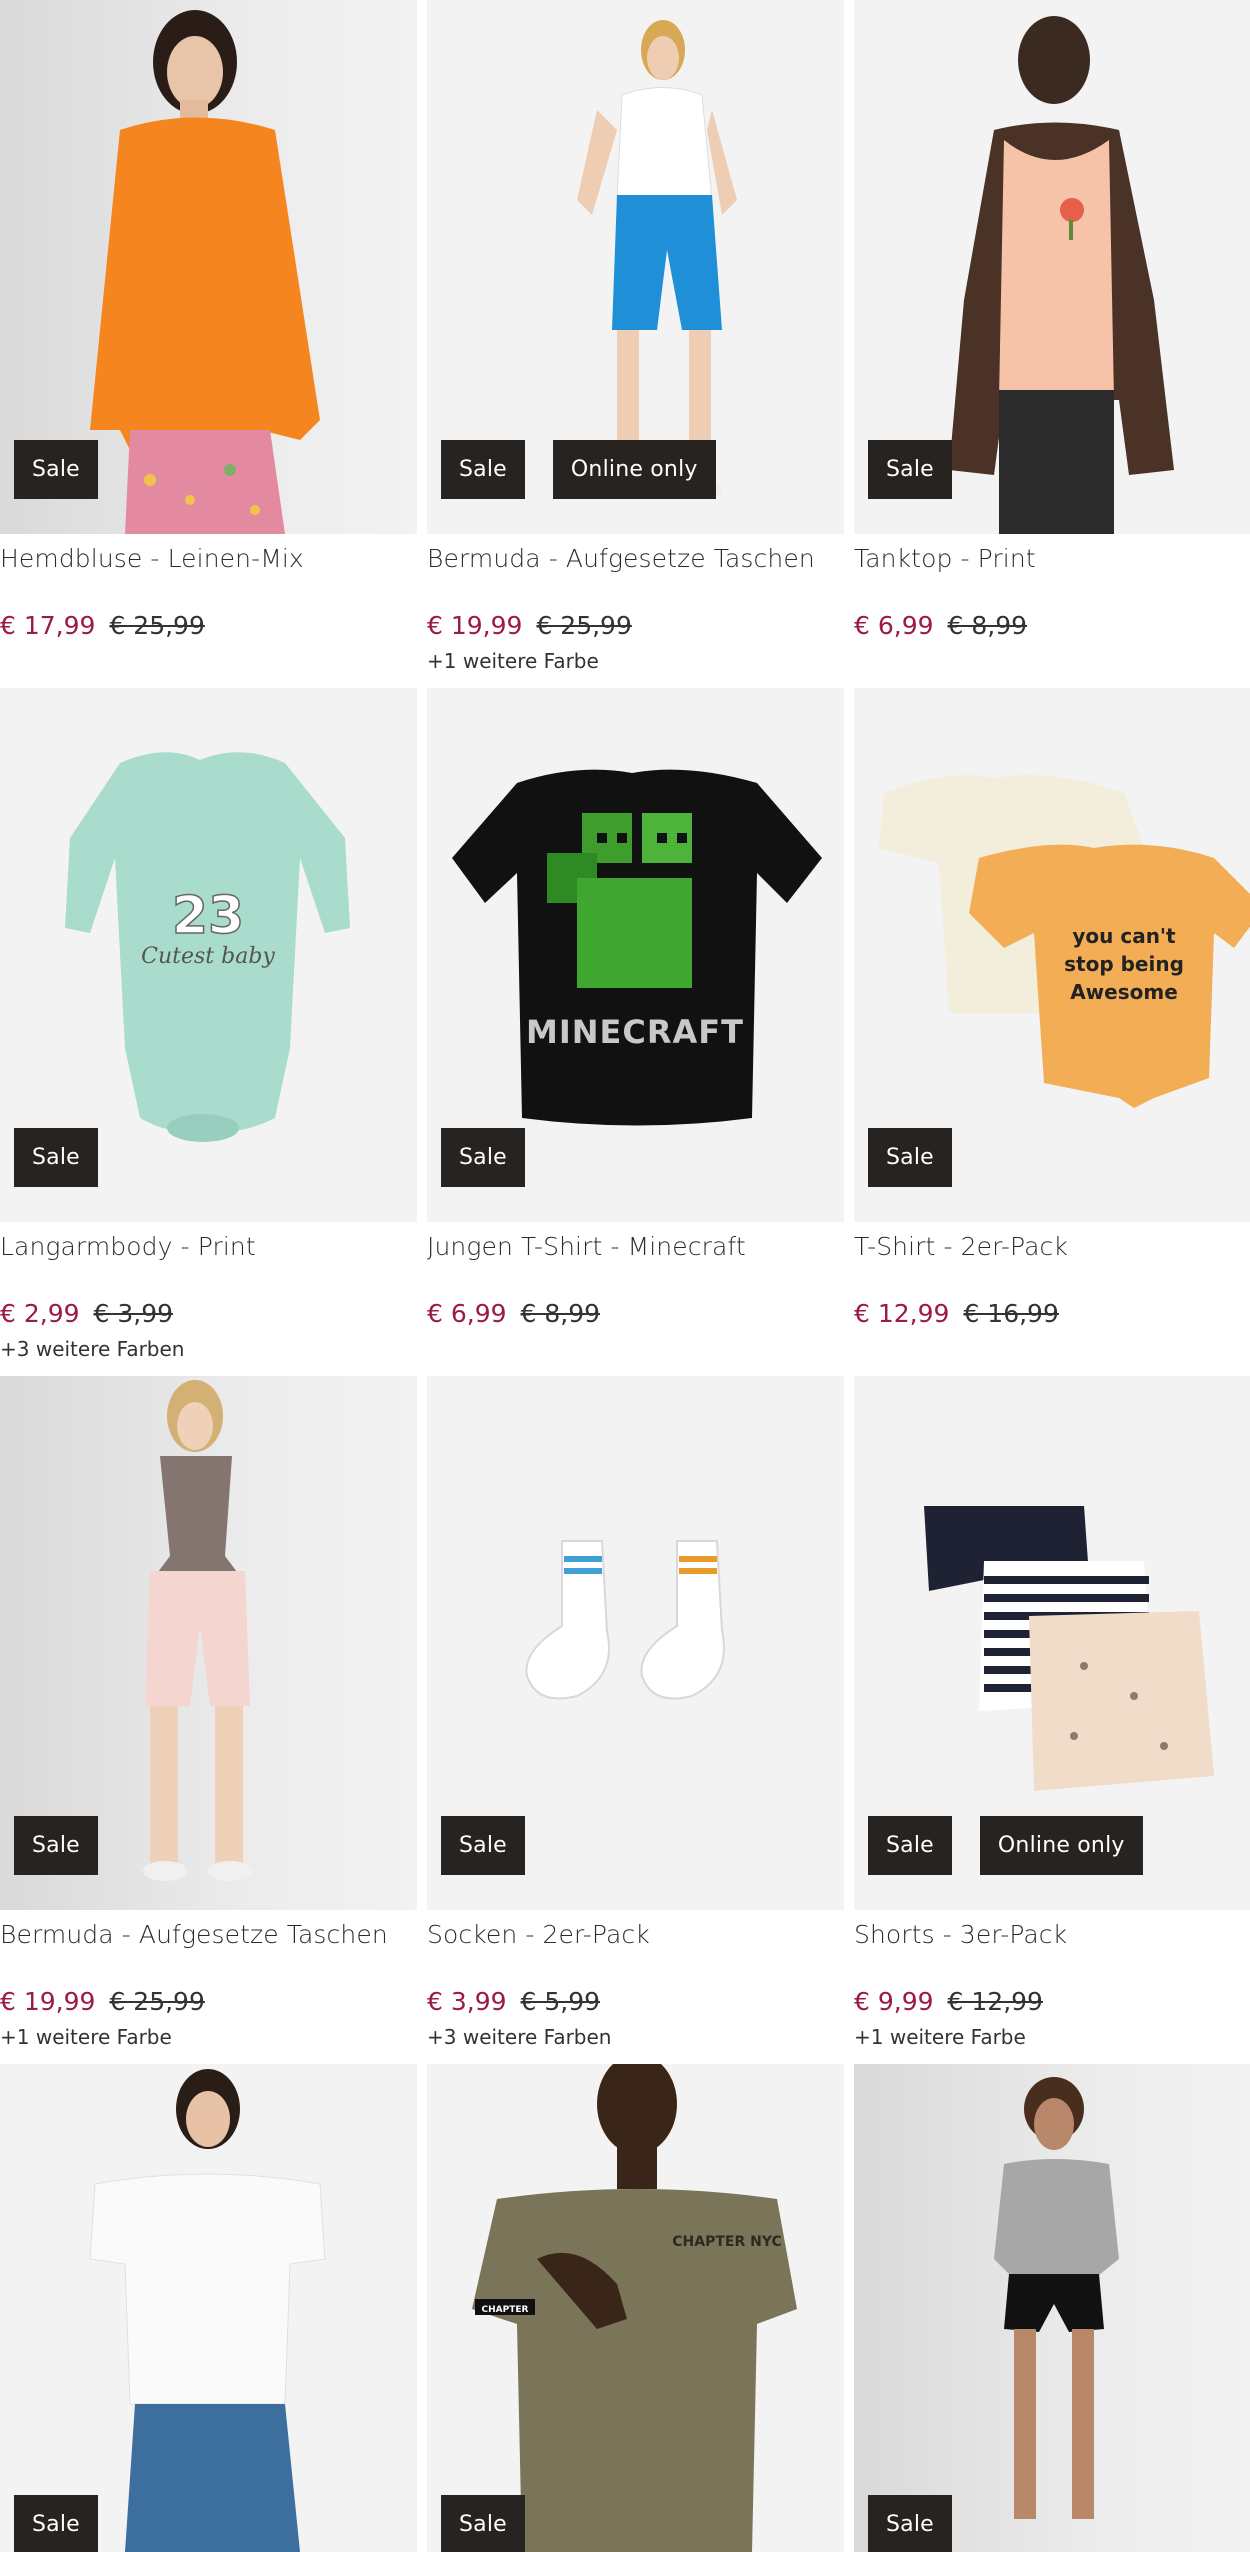  Describe the element at coordinates (635, 955) in the screenshot. I see `product-image: MINECRAFT Sale` at that location.